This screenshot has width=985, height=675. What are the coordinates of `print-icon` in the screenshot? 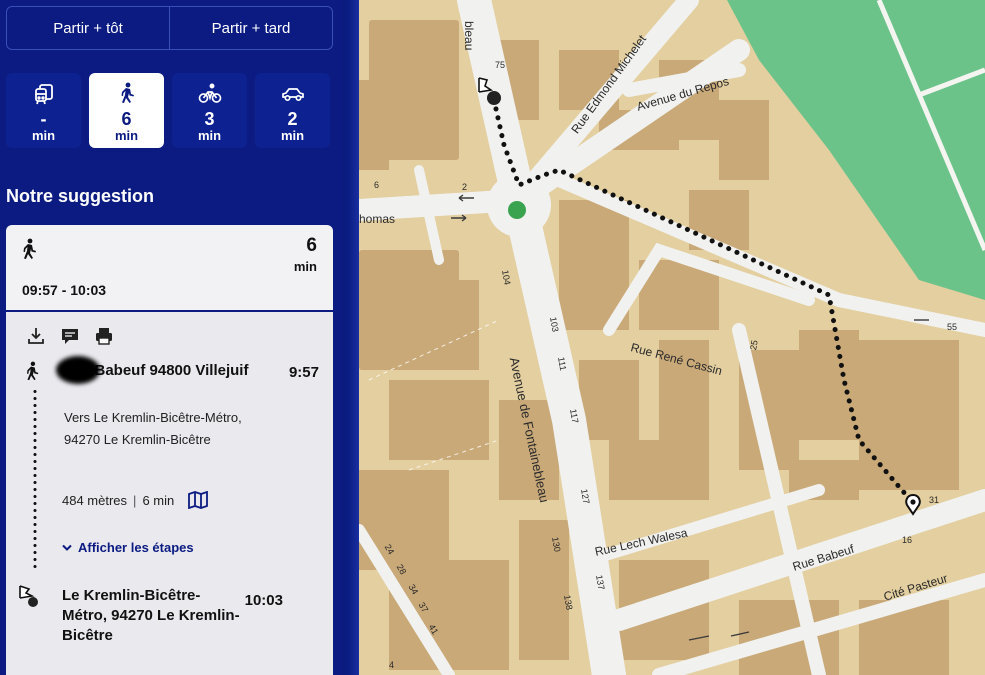 It's located at (104, 336).